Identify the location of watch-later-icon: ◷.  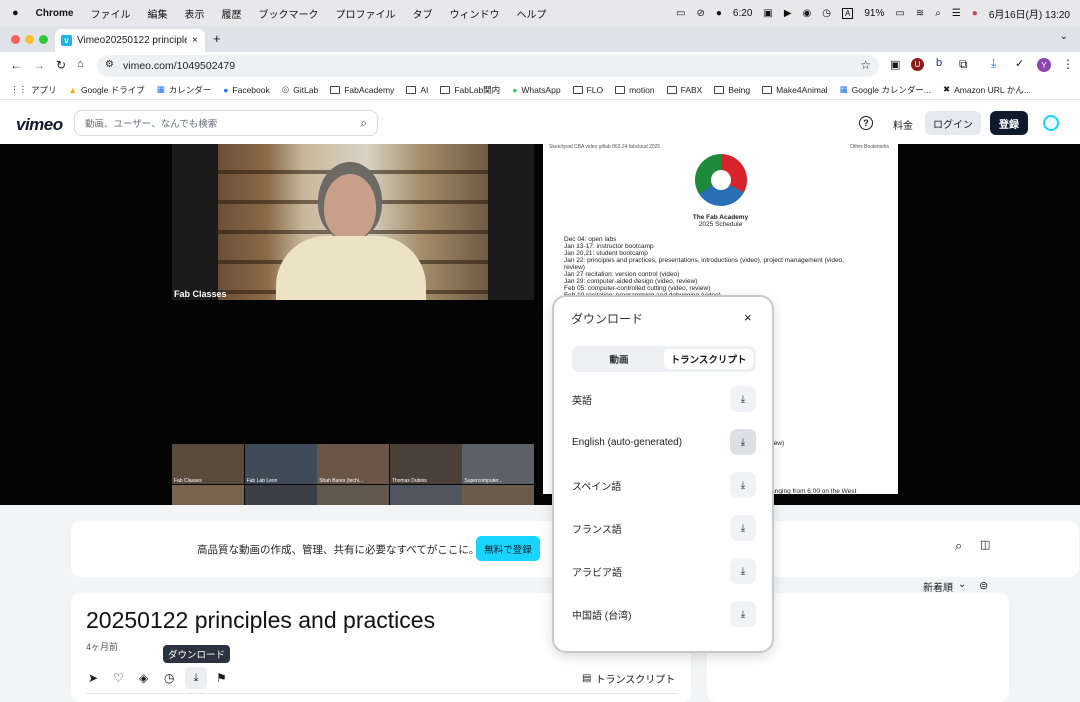
(169, 678).